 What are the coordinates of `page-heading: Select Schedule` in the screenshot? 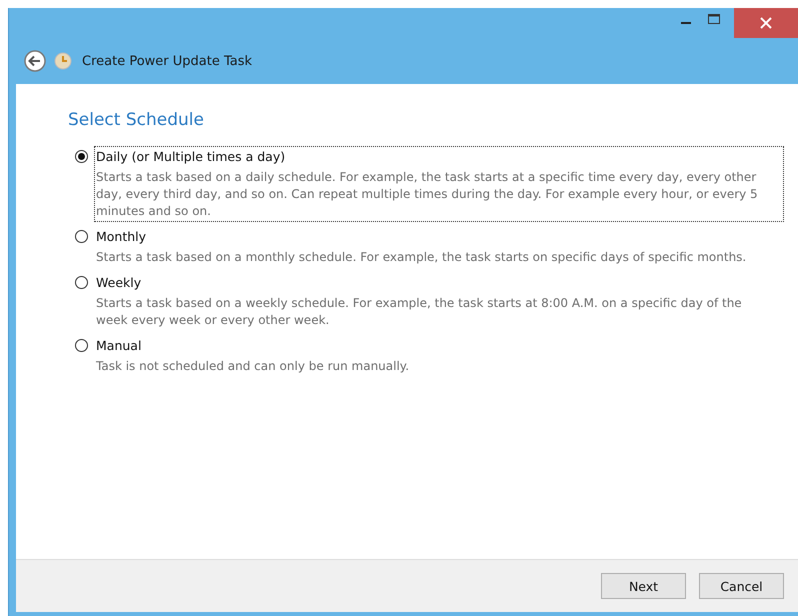 It's located at (136, 120).